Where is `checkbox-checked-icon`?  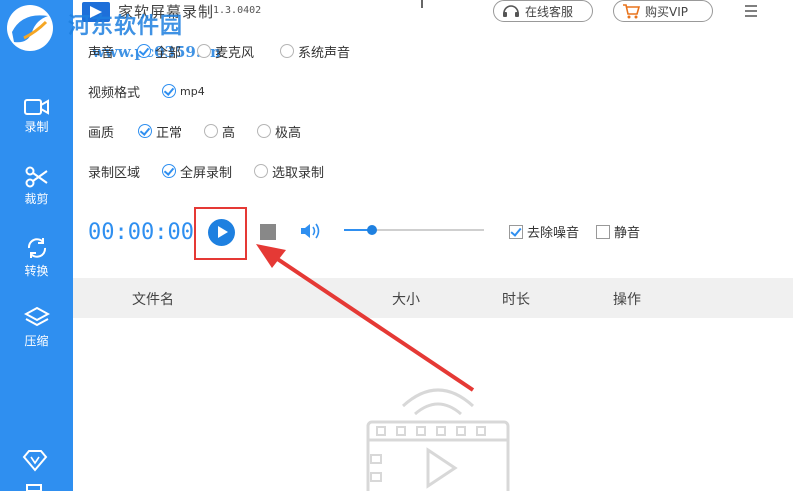
checkbox-checked-icon is located at coordinates (516, 231).